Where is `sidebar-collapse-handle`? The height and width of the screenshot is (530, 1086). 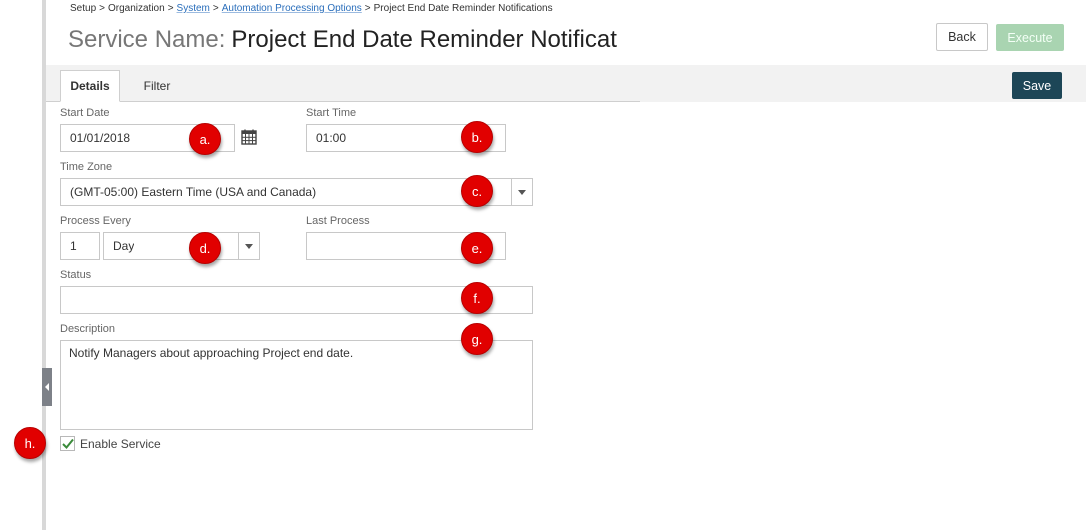 sidebar-collapse-handle is located at coordinates (47, 387).